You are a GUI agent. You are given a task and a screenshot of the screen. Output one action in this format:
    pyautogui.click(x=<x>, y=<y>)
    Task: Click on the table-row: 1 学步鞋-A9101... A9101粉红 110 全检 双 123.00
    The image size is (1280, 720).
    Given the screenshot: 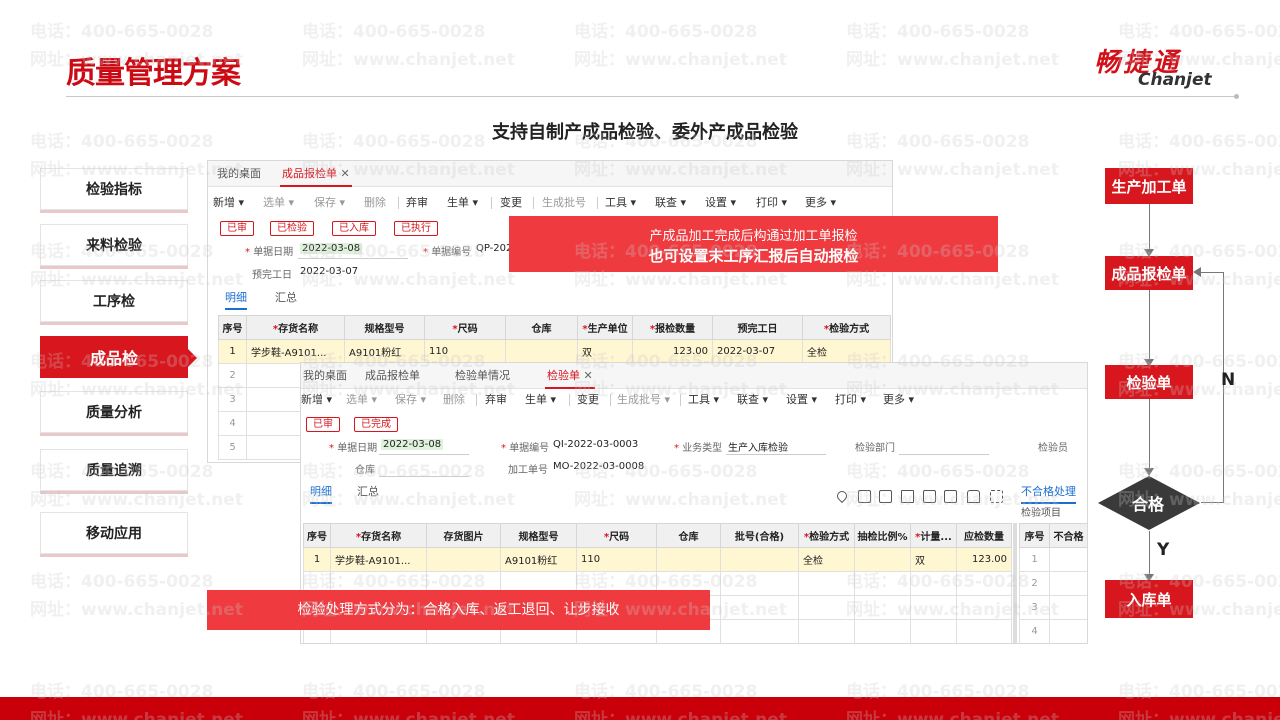 What is the action you would take?
    pyautogui.click(x=657, y=559)
    